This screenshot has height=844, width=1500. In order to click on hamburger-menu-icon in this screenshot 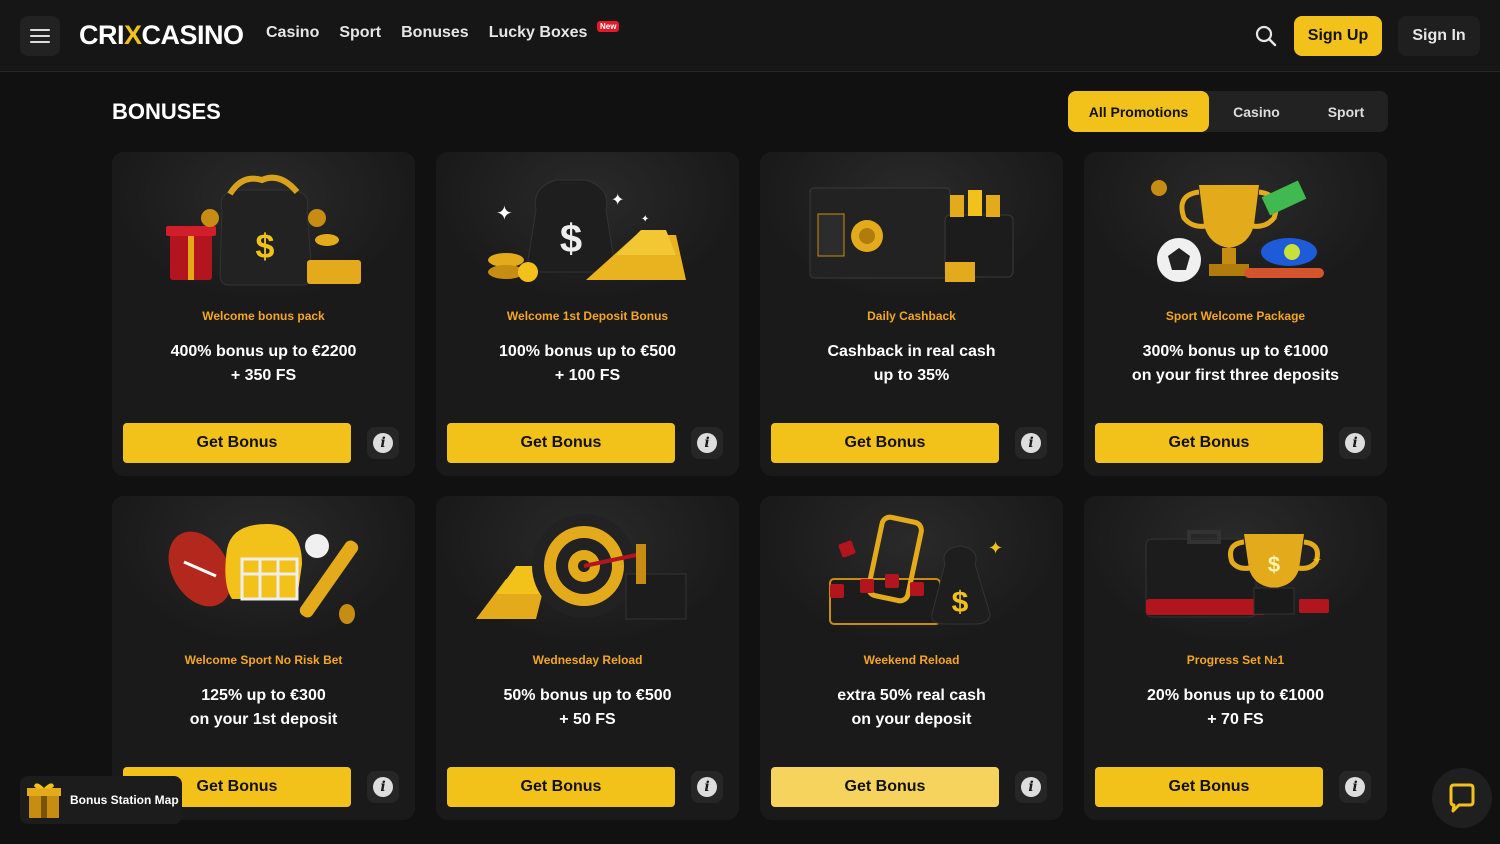, I will do `click(40, 36)`.